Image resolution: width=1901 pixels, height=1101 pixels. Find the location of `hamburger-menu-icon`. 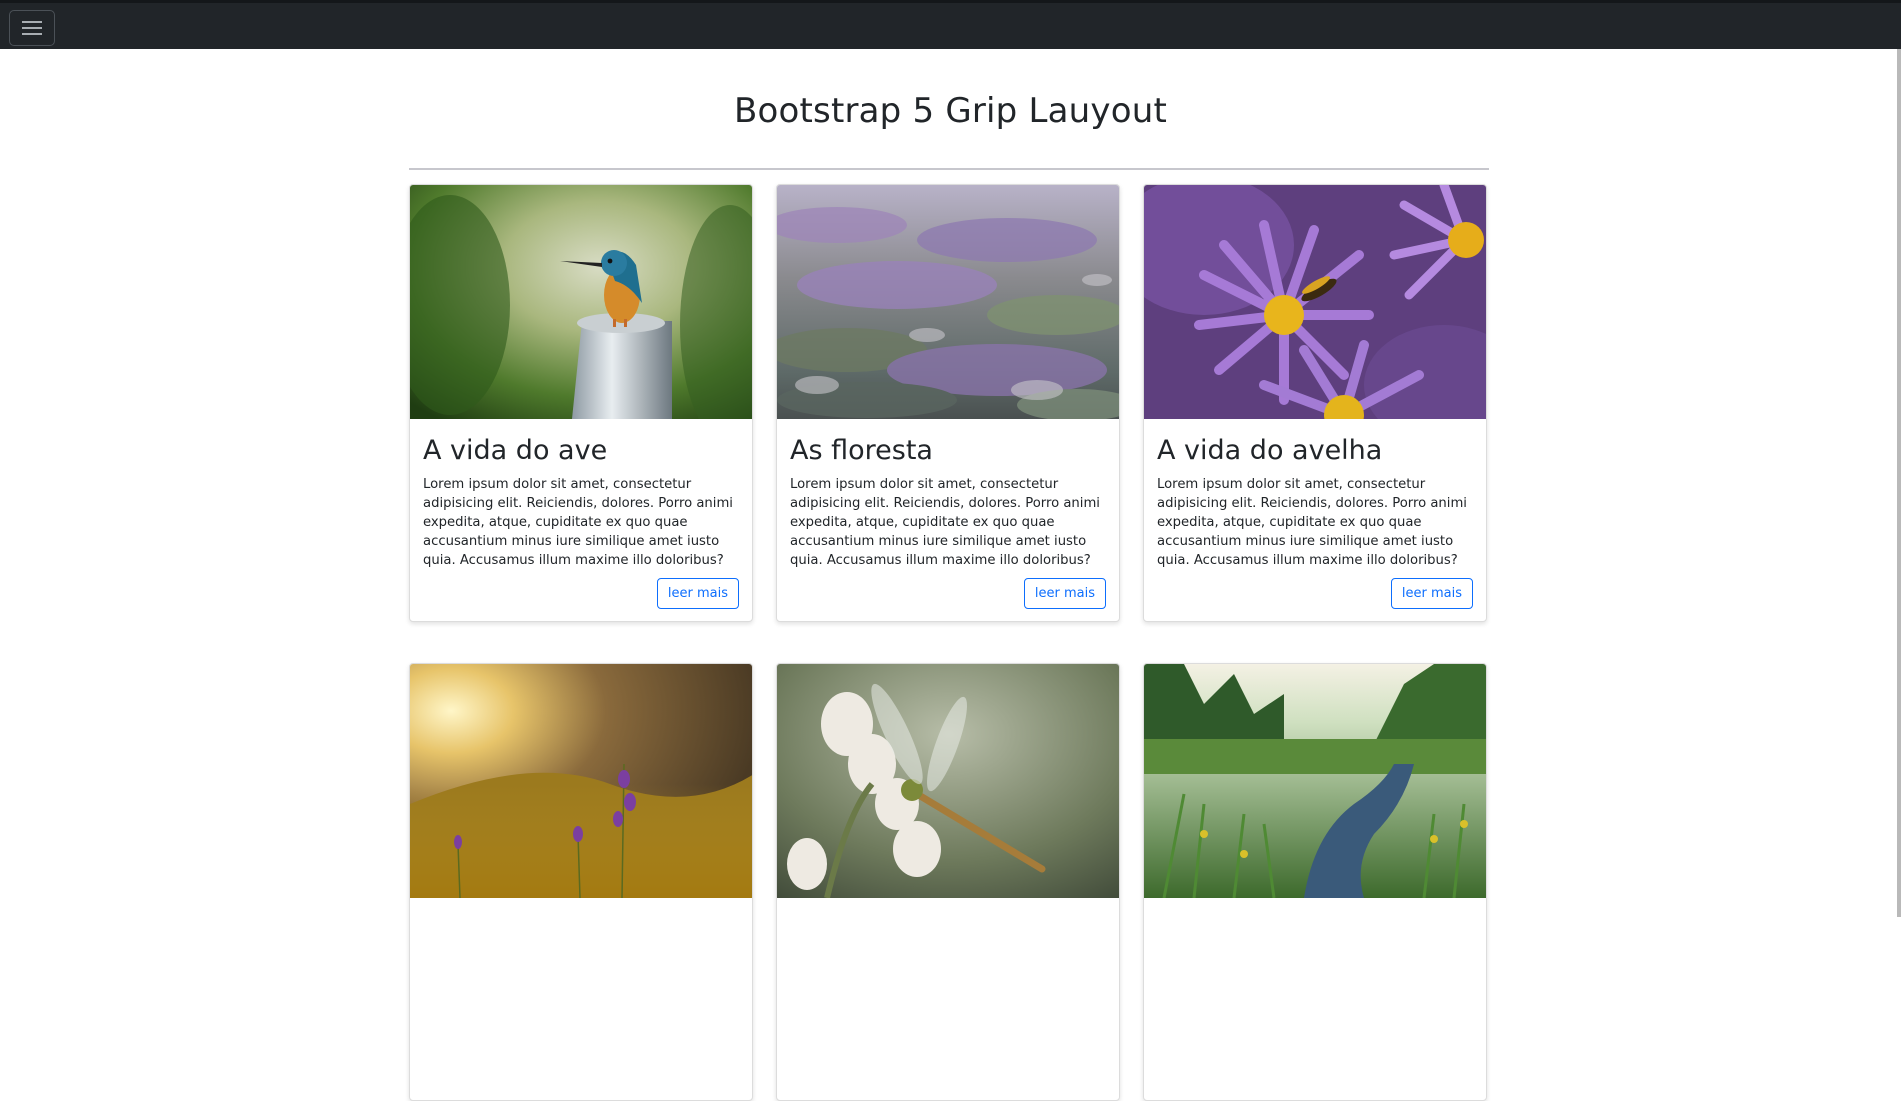

hamburger-menu-icon is located at coordinates (32, 28).